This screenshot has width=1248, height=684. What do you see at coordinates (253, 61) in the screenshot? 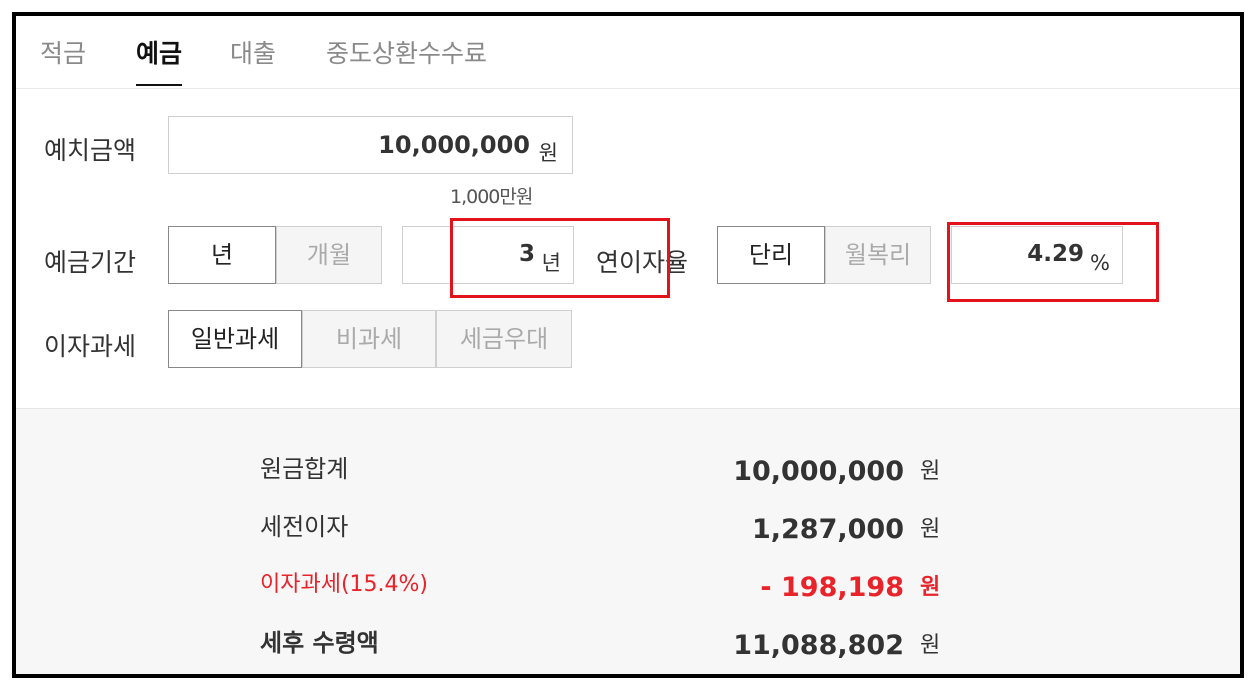
I see `tab-loan: 대출` at bounding box center [253, 61].